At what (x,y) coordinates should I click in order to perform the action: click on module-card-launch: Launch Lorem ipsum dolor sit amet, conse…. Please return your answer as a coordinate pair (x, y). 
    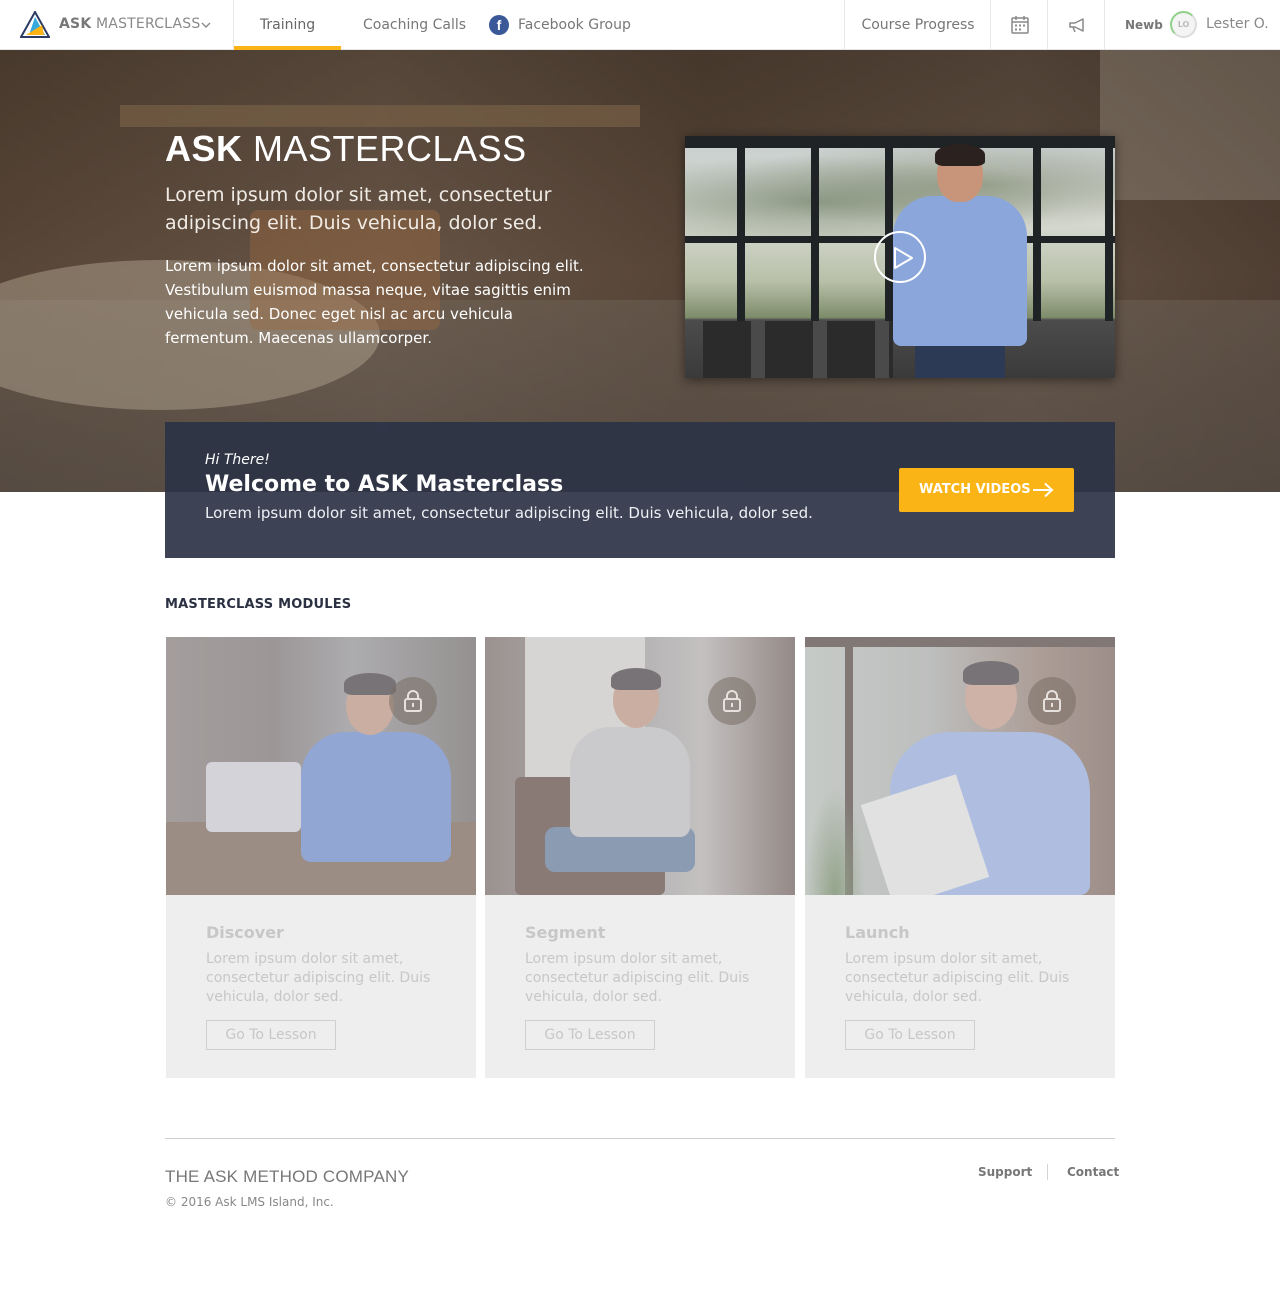
    Looking at the image, I should click on (960, 857).